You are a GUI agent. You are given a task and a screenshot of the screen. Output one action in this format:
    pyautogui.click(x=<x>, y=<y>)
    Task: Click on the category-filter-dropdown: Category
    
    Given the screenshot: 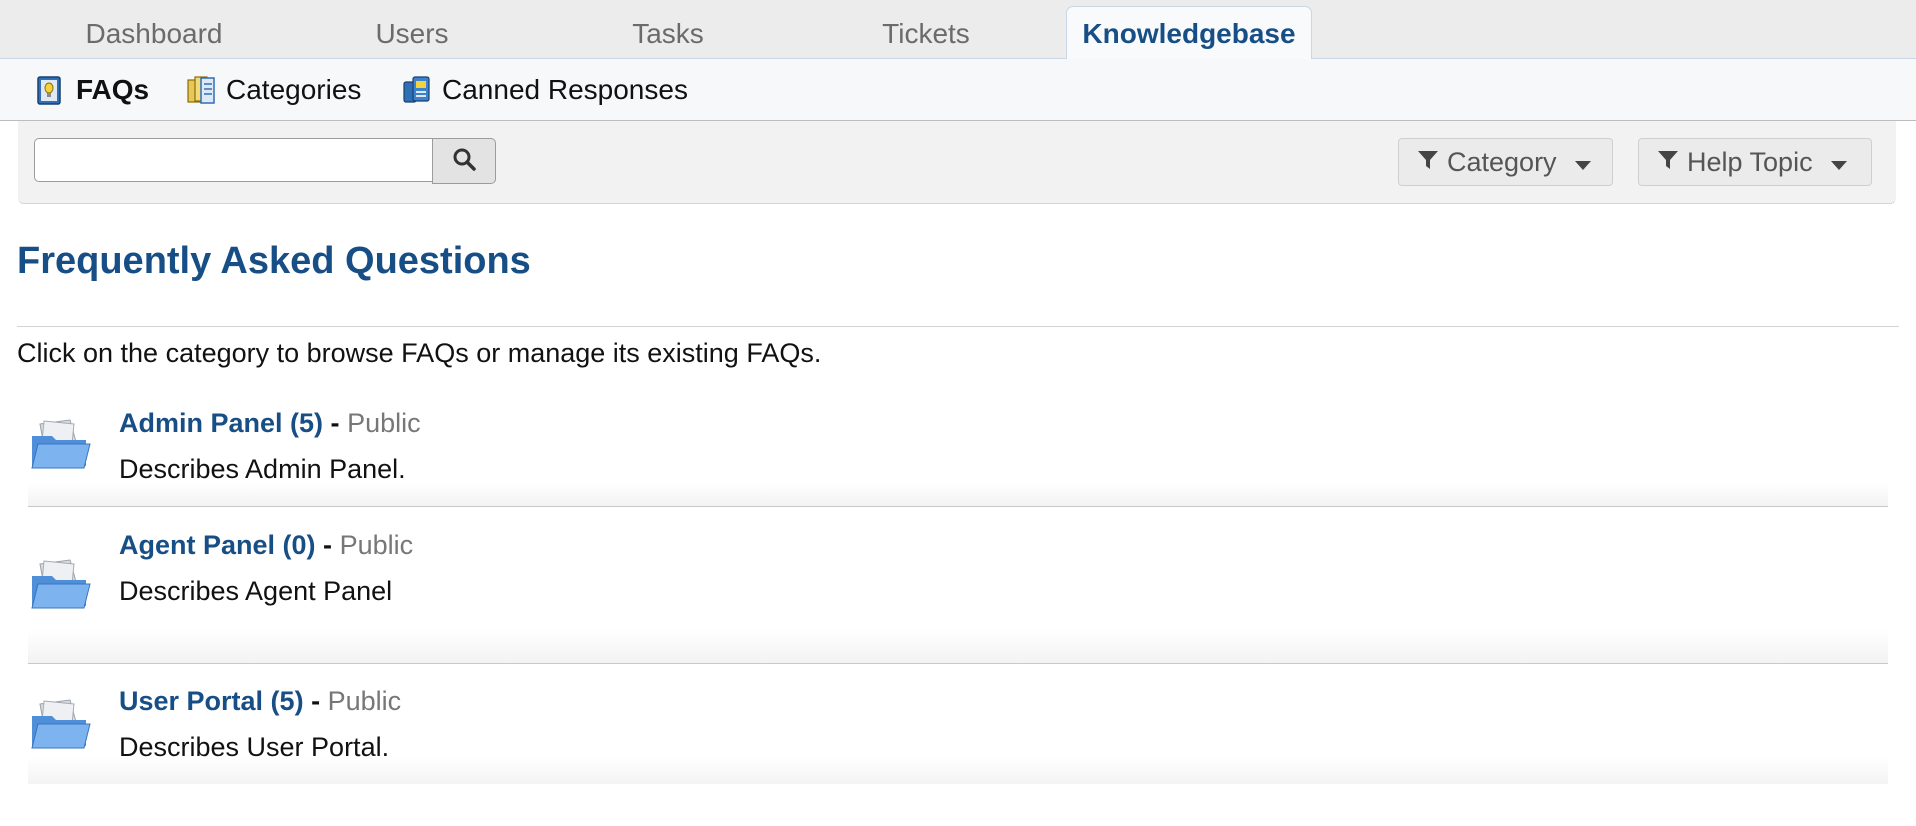 What is the action you would take?
    pyautogui.click(x=1505, y=162)
    